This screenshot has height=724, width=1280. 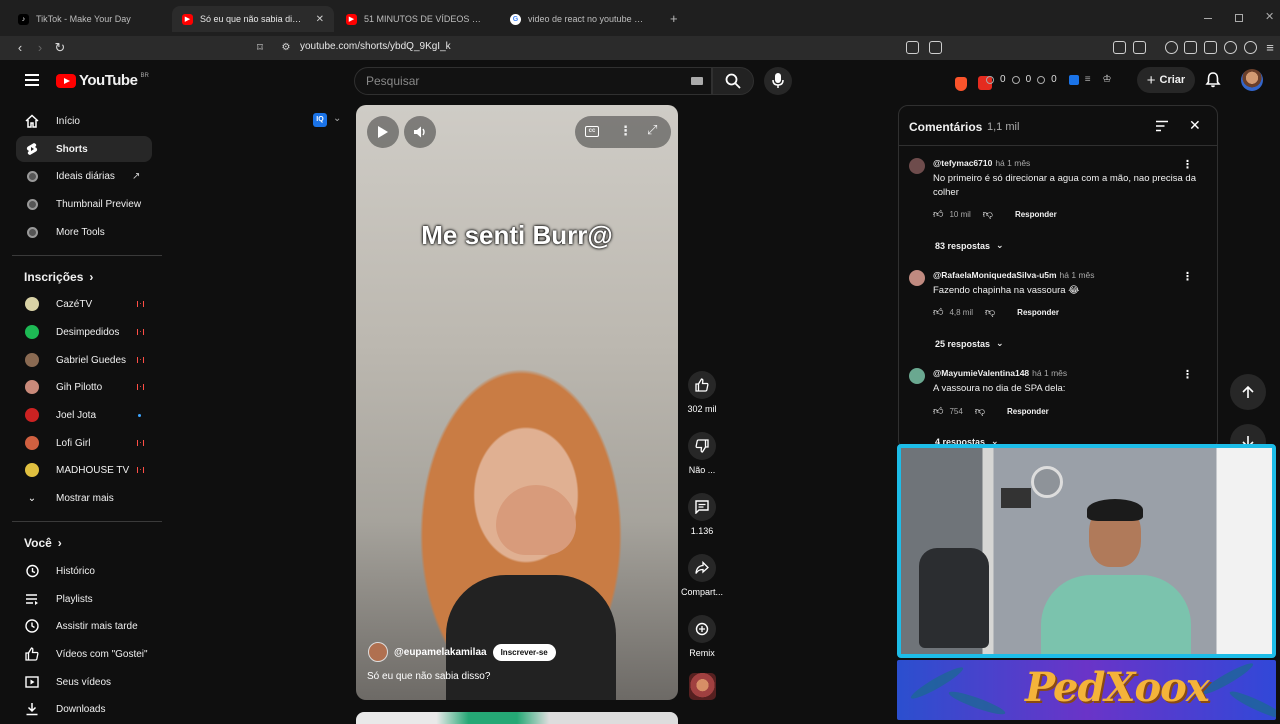 What do you see at coordinates (1250, 47) in the screenshot?
I see `vpn-icon` at bounding box center [1250, 47].